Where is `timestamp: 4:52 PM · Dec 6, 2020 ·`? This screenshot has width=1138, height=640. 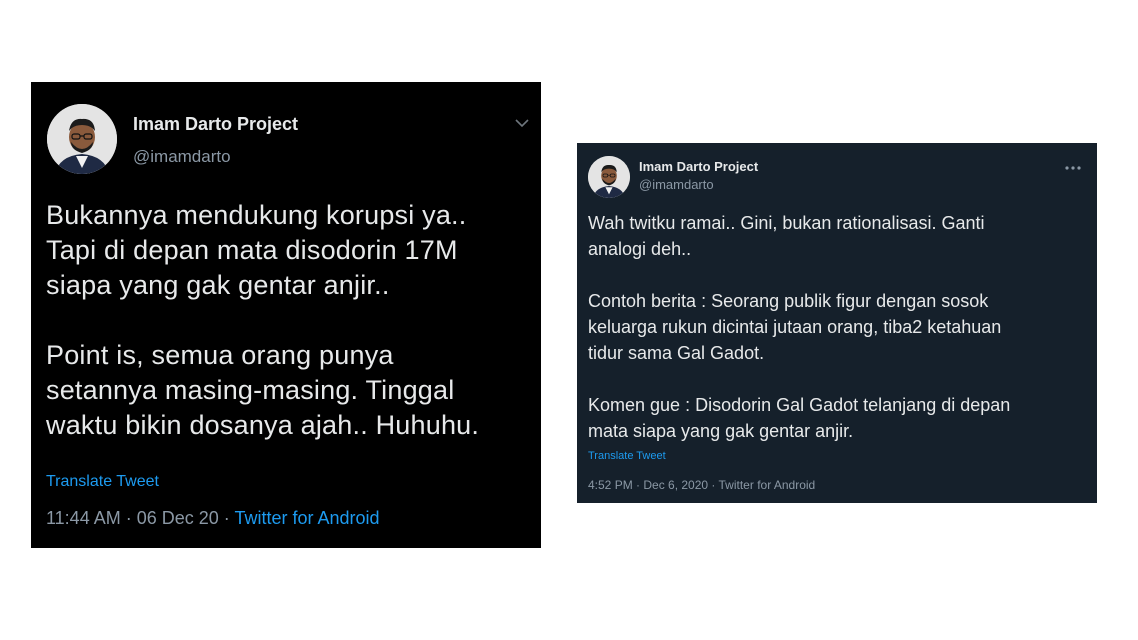 timestamp: 4:52 PM · Dec 6, 2020 · is located at coordinates (653, 485).